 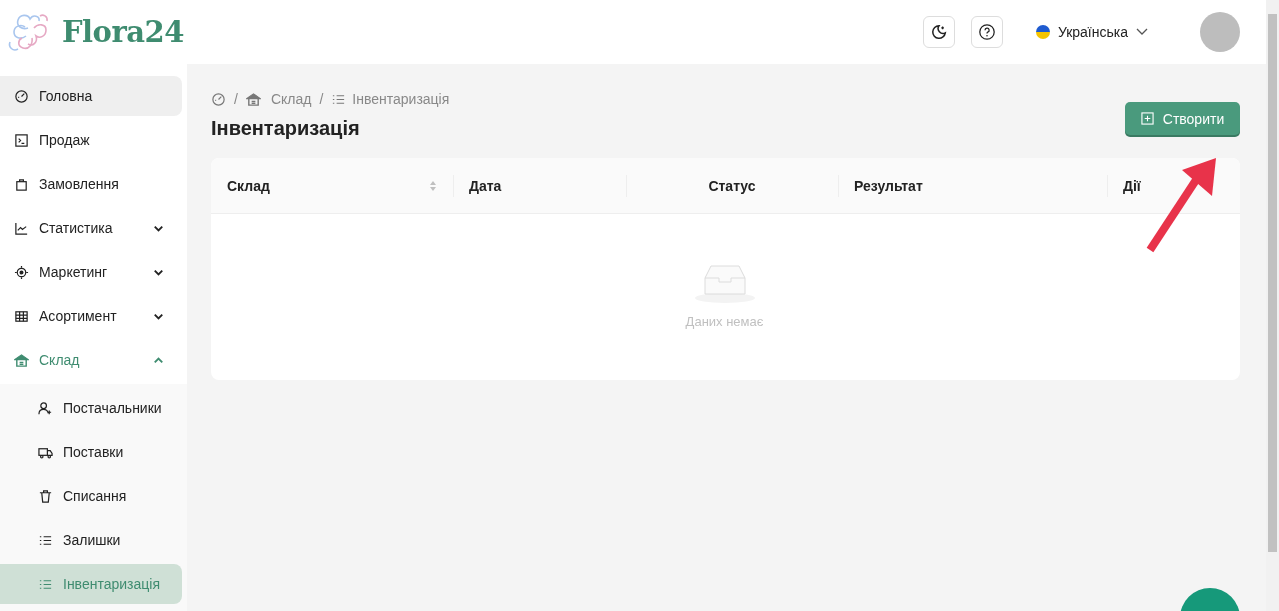 What do you see at coordinates (91, 140) in the screenshot?
I see `sidebar-item: Продаж` at bounding box center [91, 140].